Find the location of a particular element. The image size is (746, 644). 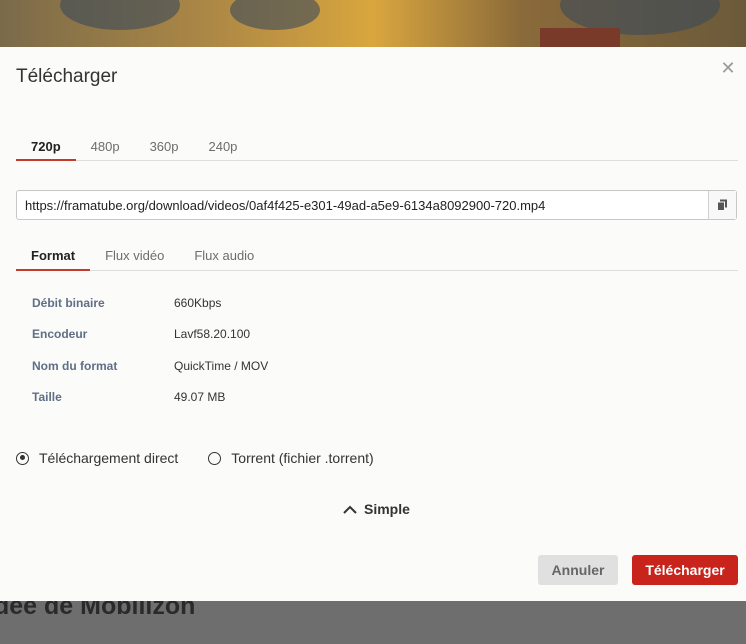

resolution-tabs: 720p 480p 360p 240p is located at coordinates (377, 146).